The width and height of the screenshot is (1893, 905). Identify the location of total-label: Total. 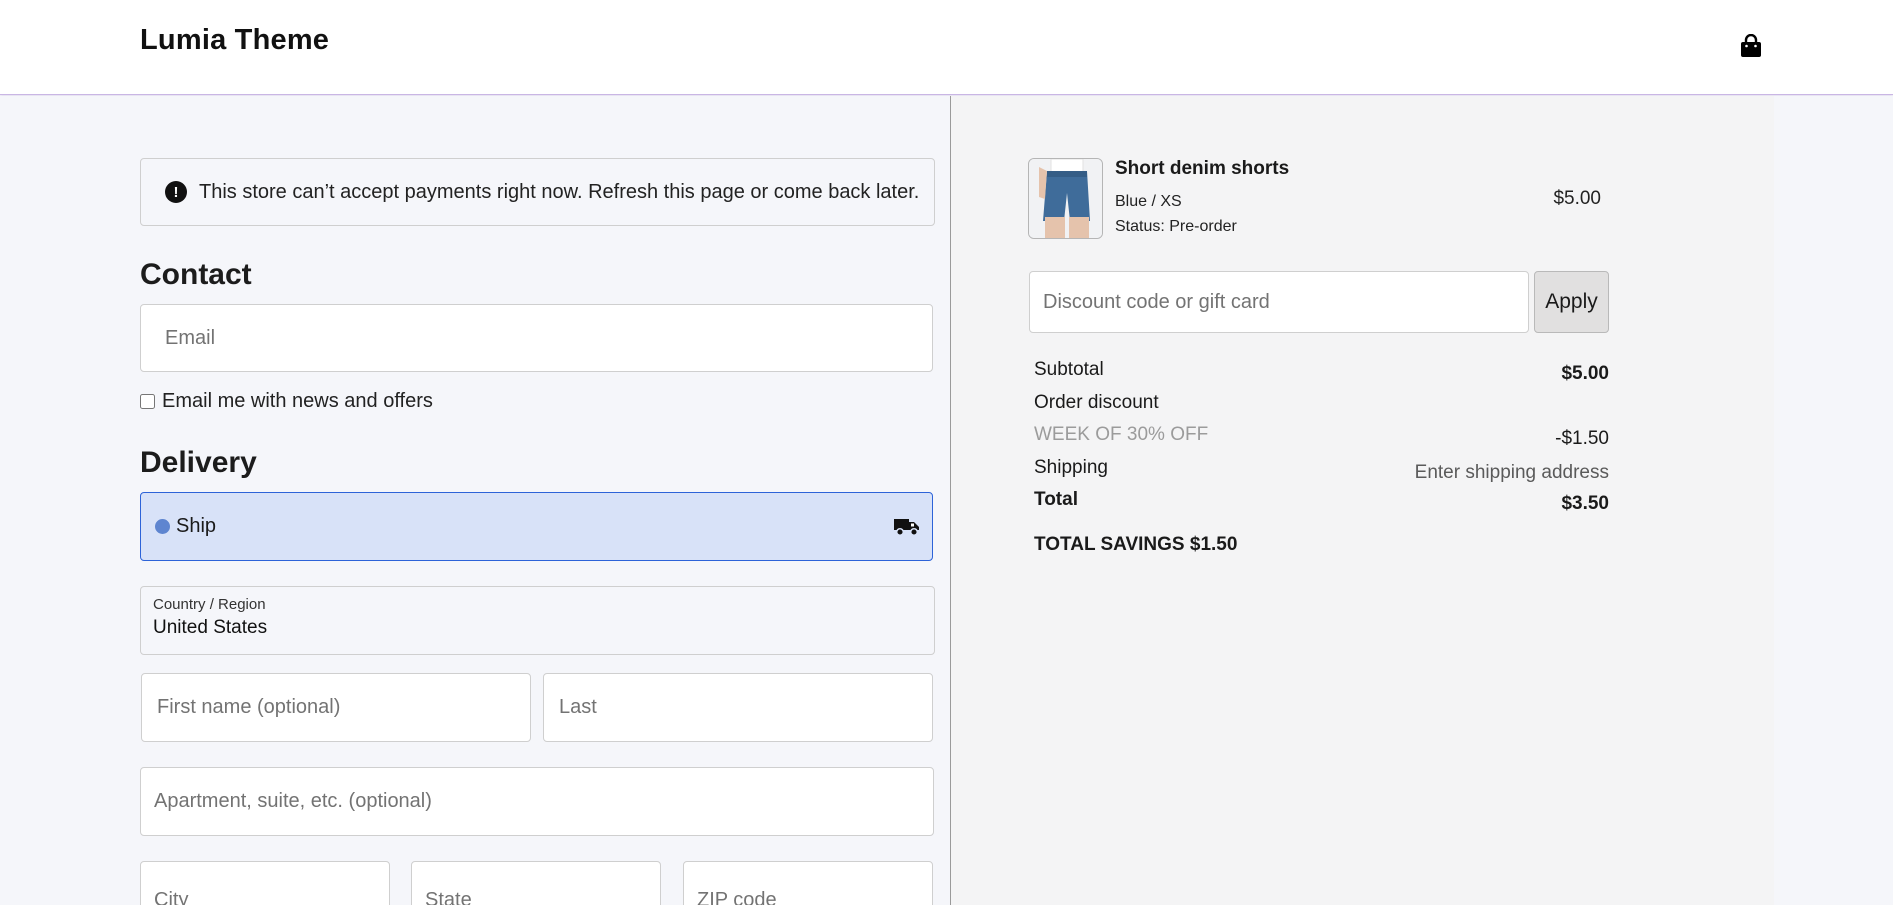
(1056, 499).